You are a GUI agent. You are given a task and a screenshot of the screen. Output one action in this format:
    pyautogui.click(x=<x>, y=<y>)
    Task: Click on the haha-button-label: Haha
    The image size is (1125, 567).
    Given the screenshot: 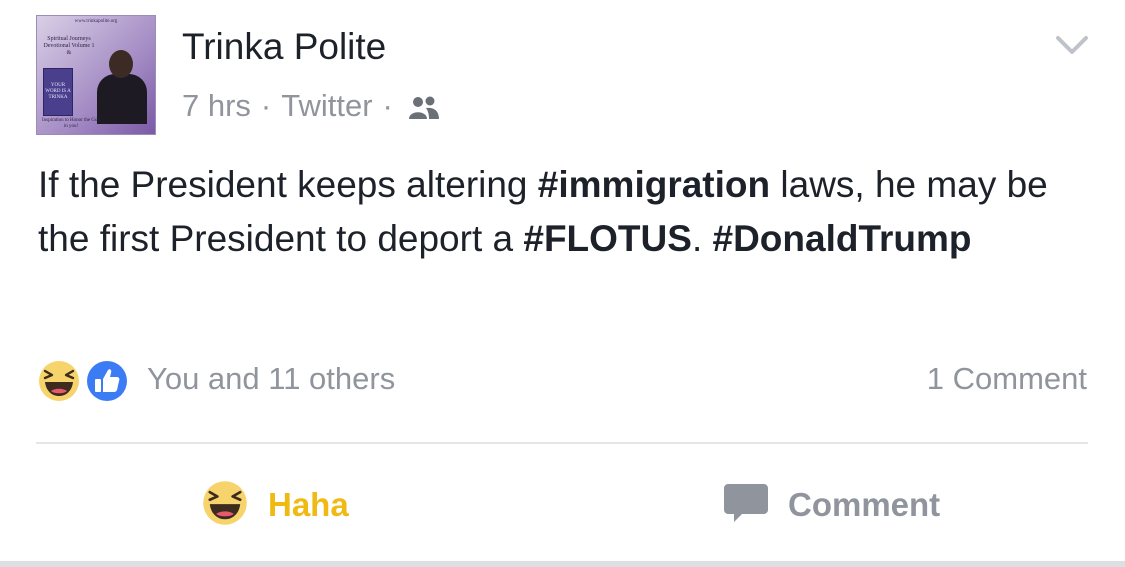 What is the action you would take?
    pyautogui.click(x=308, y=504)
    